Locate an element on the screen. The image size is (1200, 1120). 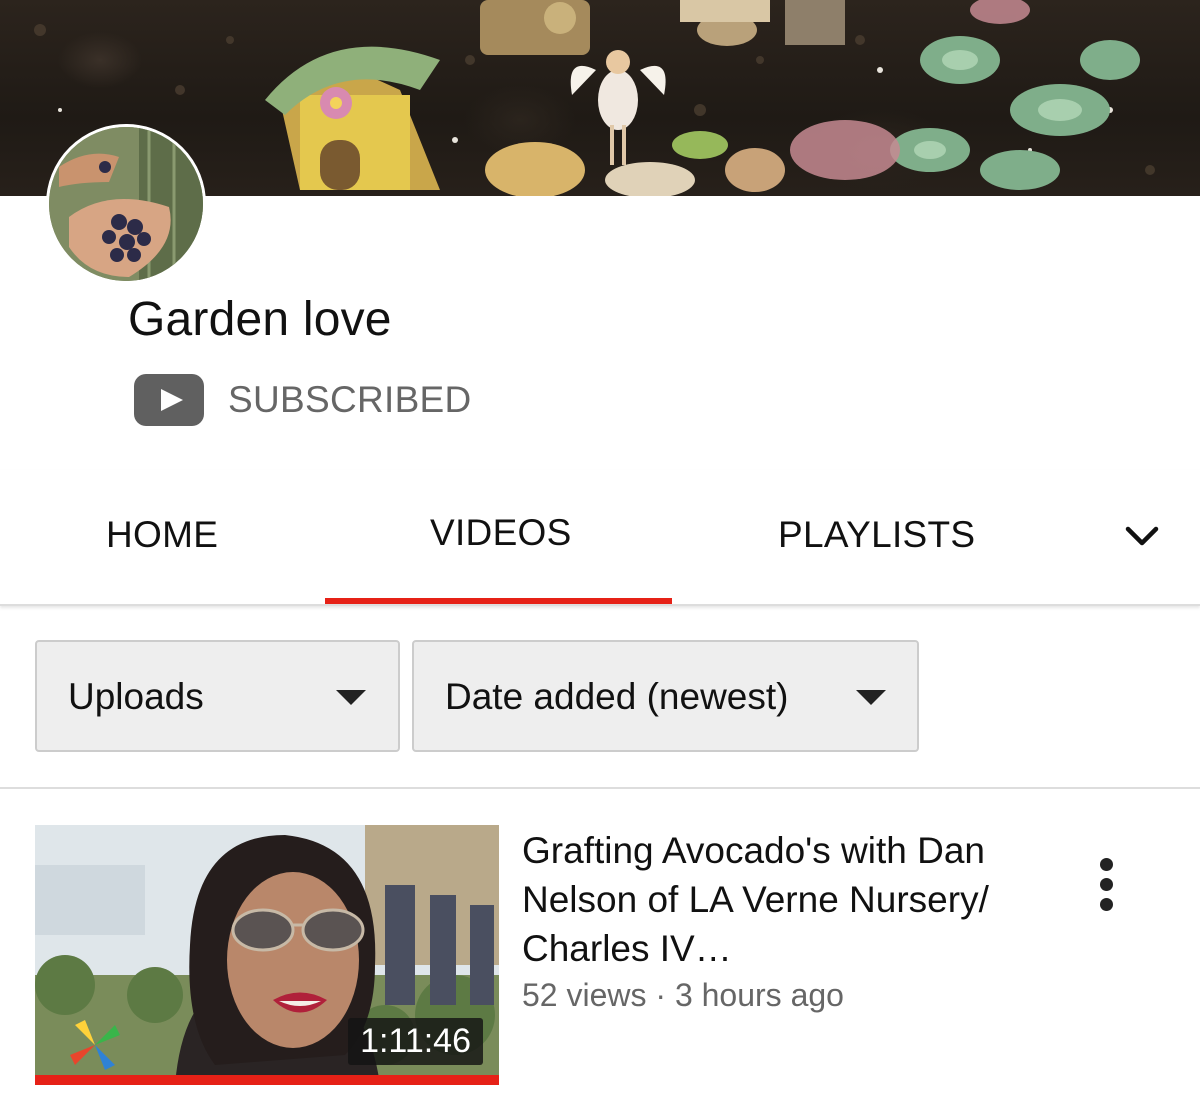
youtube-play-icon is located at coordinates (169, 400).